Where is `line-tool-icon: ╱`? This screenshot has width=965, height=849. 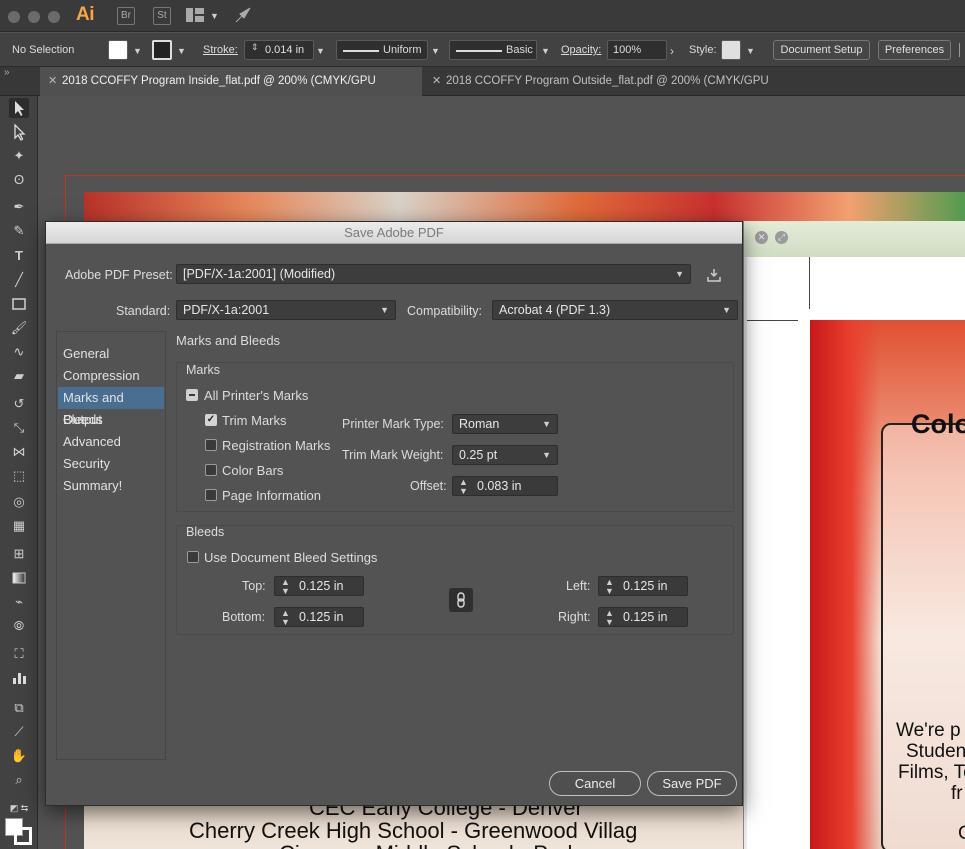
line-tool-icon: ╱ is located at coordinates (19, 280).